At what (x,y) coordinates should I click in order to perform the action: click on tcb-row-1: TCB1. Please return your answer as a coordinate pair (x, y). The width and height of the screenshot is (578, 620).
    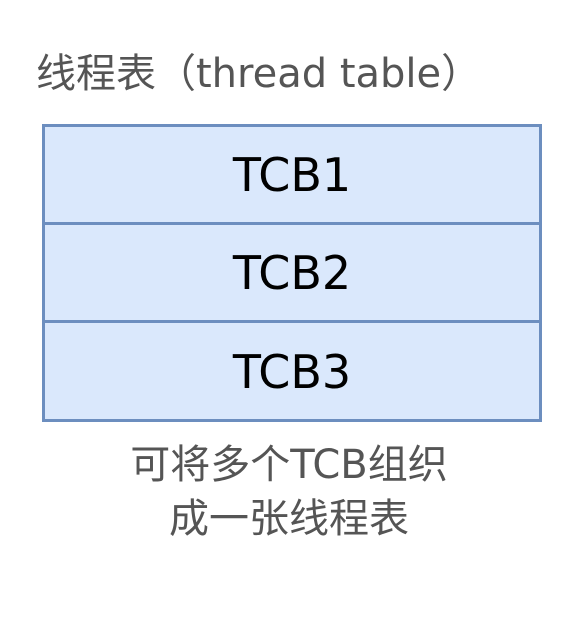
    Looking at the image, I should click on (292, 176).